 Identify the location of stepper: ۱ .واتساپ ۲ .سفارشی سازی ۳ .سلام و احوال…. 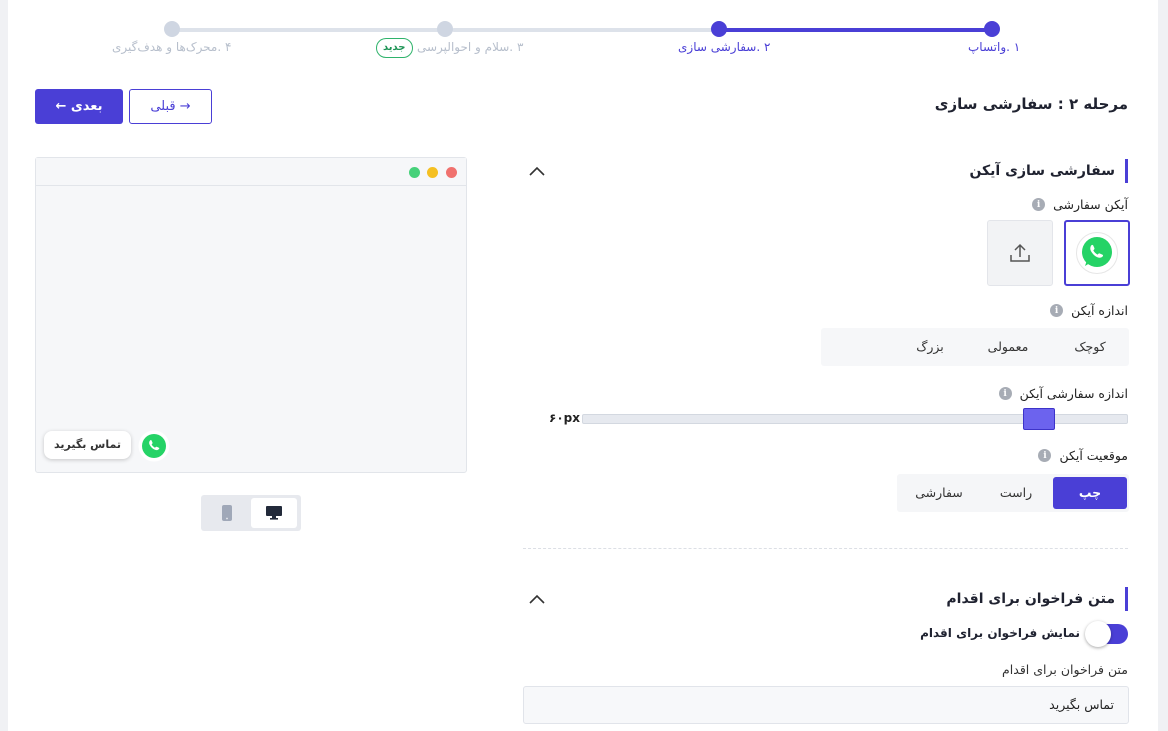
(583, 35).